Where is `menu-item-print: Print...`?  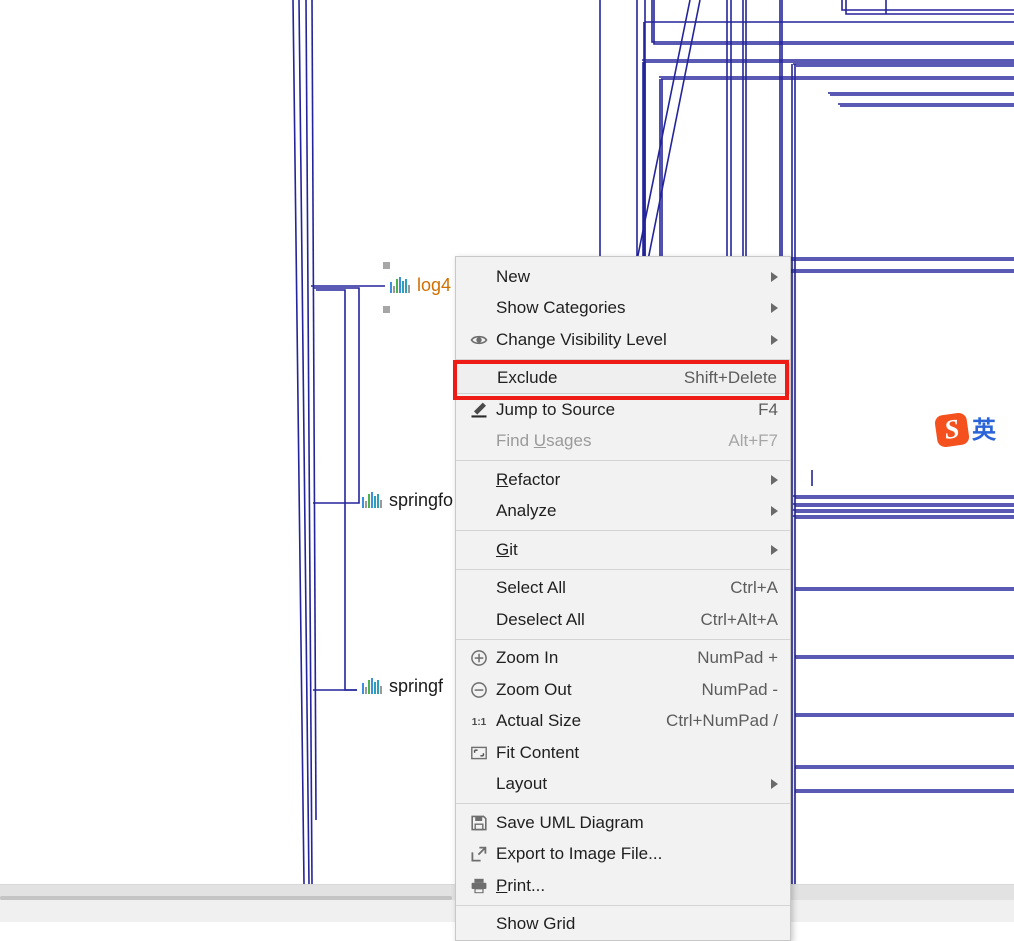
menu-item-print: Print... is located at coordinates (623, 886).